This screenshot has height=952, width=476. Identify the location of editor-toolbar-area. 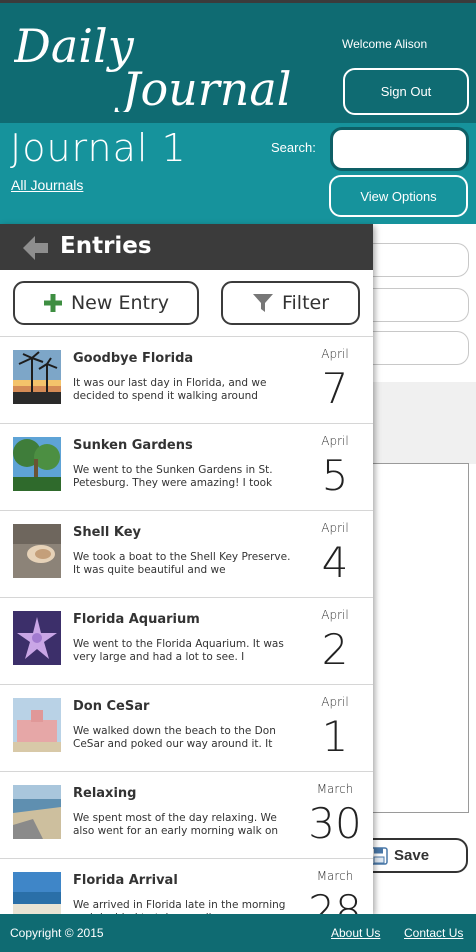
(424, 423).